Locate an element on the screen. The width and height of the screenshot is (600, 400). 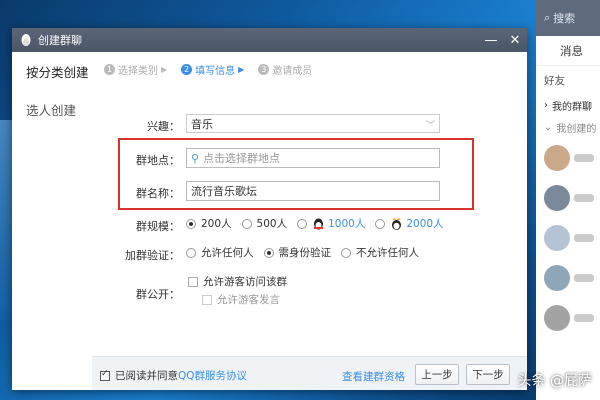
minimize-button: — is located at coordinates (491, 40).